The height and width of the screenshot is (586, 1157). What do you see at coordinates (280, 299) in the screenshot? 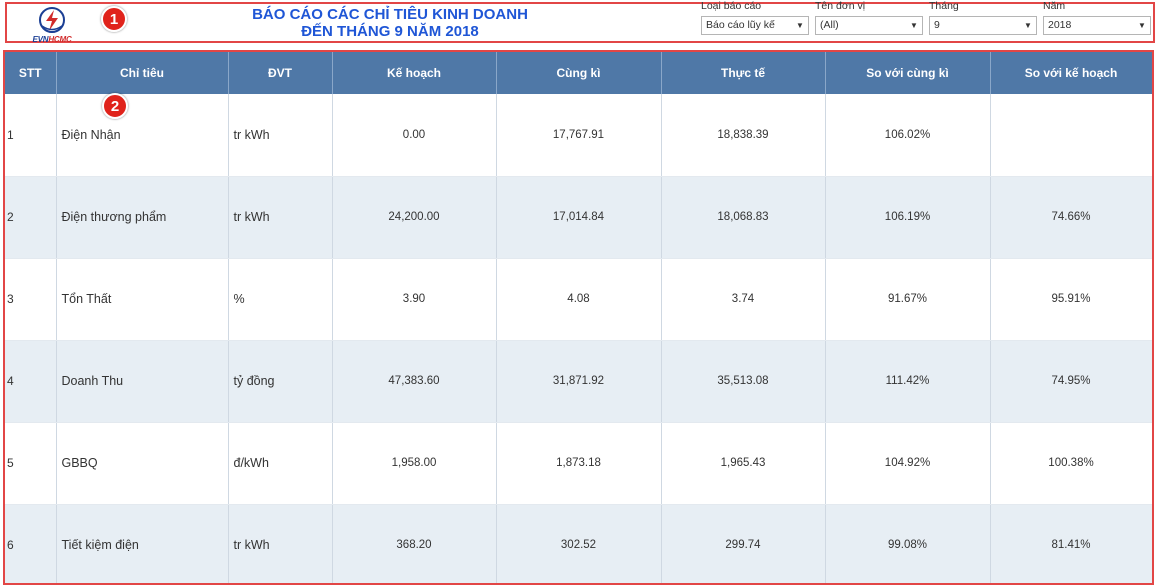
I see `cell-unit: %` at bounding box center [280, 299].